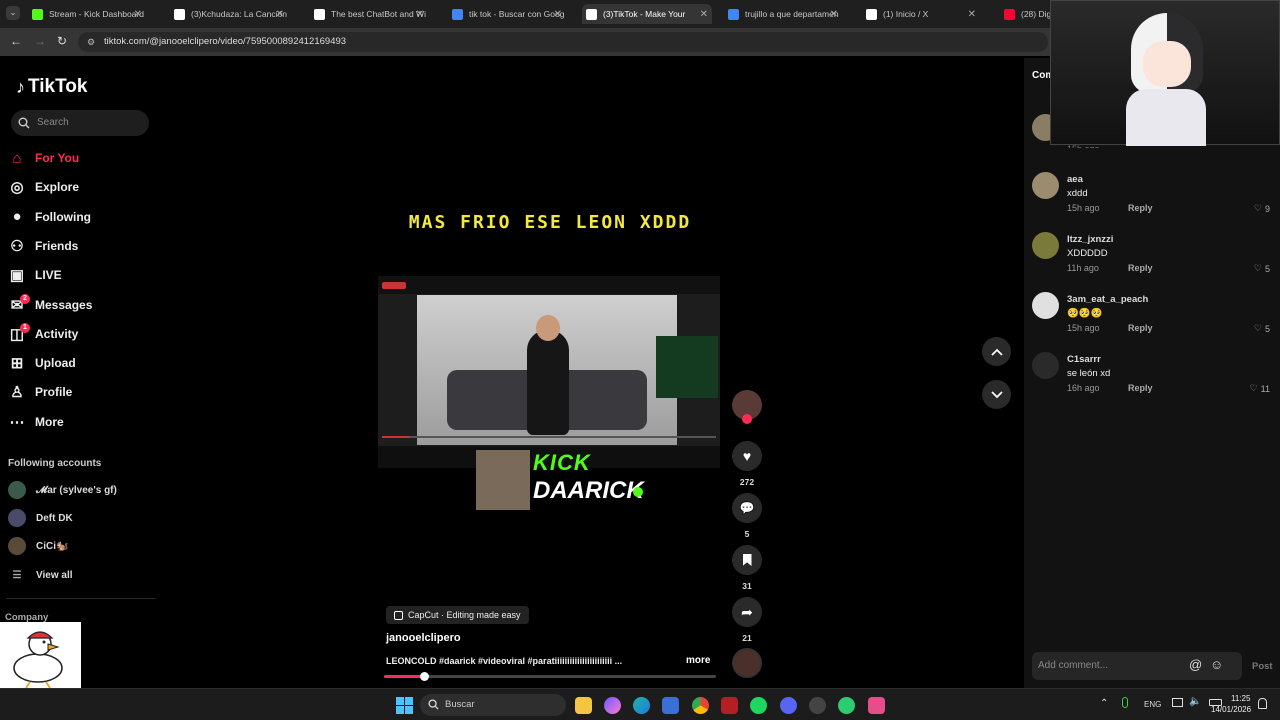  What do you see at coordinates (747, 407) in the screenshot?
I see `creator-avatar-button` at bounding box center [747, 407].